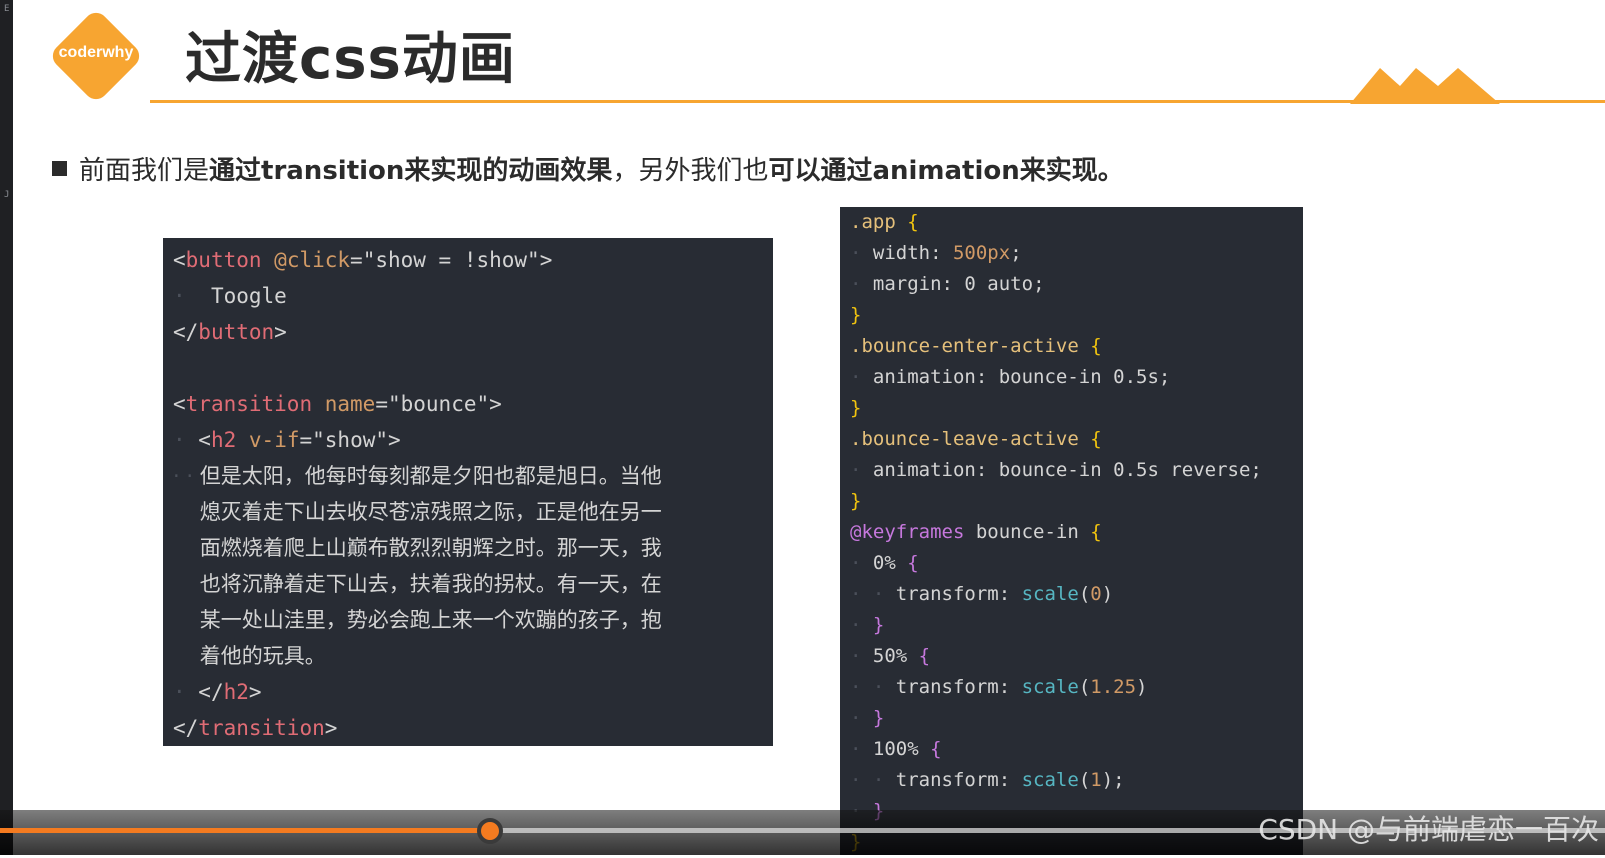 The width and height of the screenshot is (1605, 858). Describe the element at coordinates (884, 563) in the screenshot. I see `code-line: · 0% {` at that location.